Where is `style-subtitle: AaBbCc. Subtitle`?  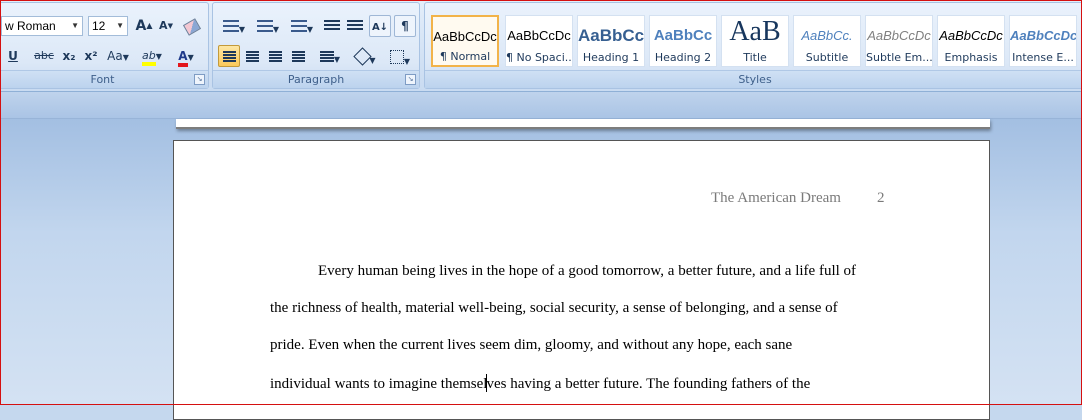
style-subtitle: AaBbCc. Subtitle is located at coordinates (827, 41).